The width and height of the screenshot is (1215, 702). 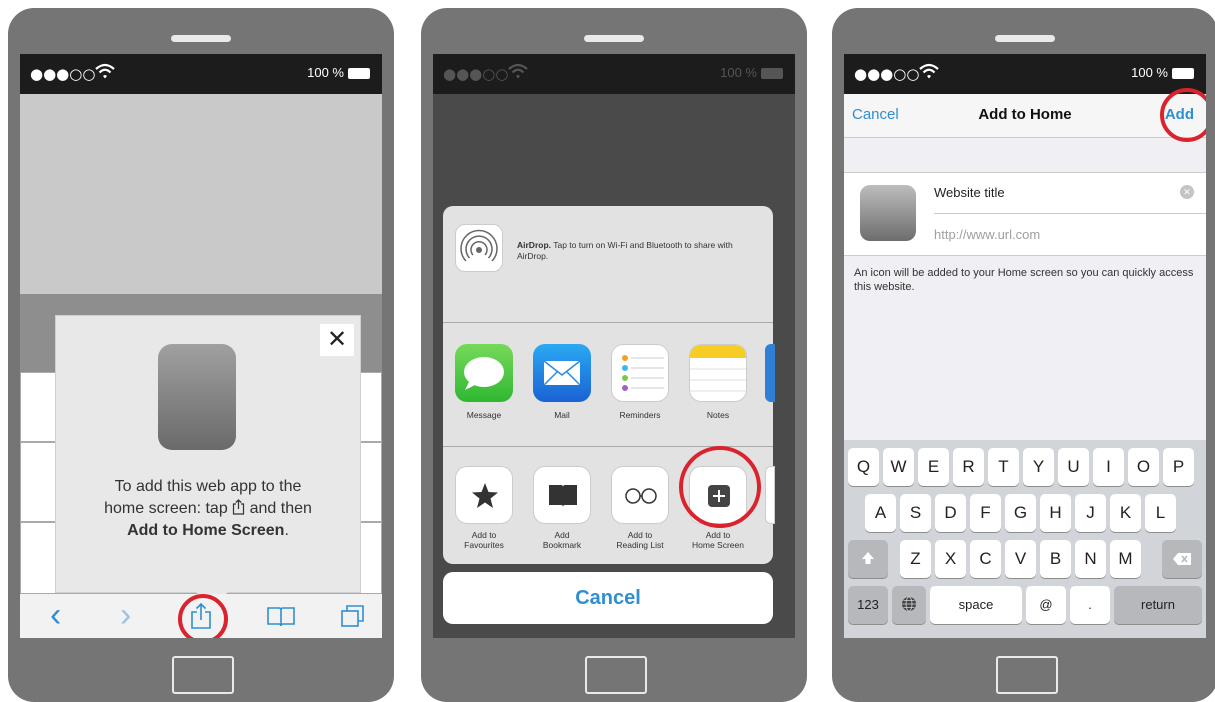 What do you see at coordinates (1090, 513) in the screenshot?
I see `key-j: J` at bounding box center [1090, 513].